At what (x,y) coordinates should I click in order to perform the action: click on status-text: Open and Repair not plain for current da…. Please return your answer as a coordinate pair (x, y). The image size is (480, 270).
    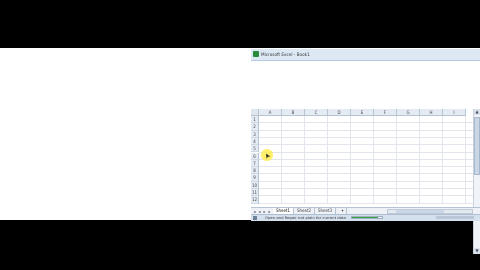
    Looking at the image, I should click on (305, 217).